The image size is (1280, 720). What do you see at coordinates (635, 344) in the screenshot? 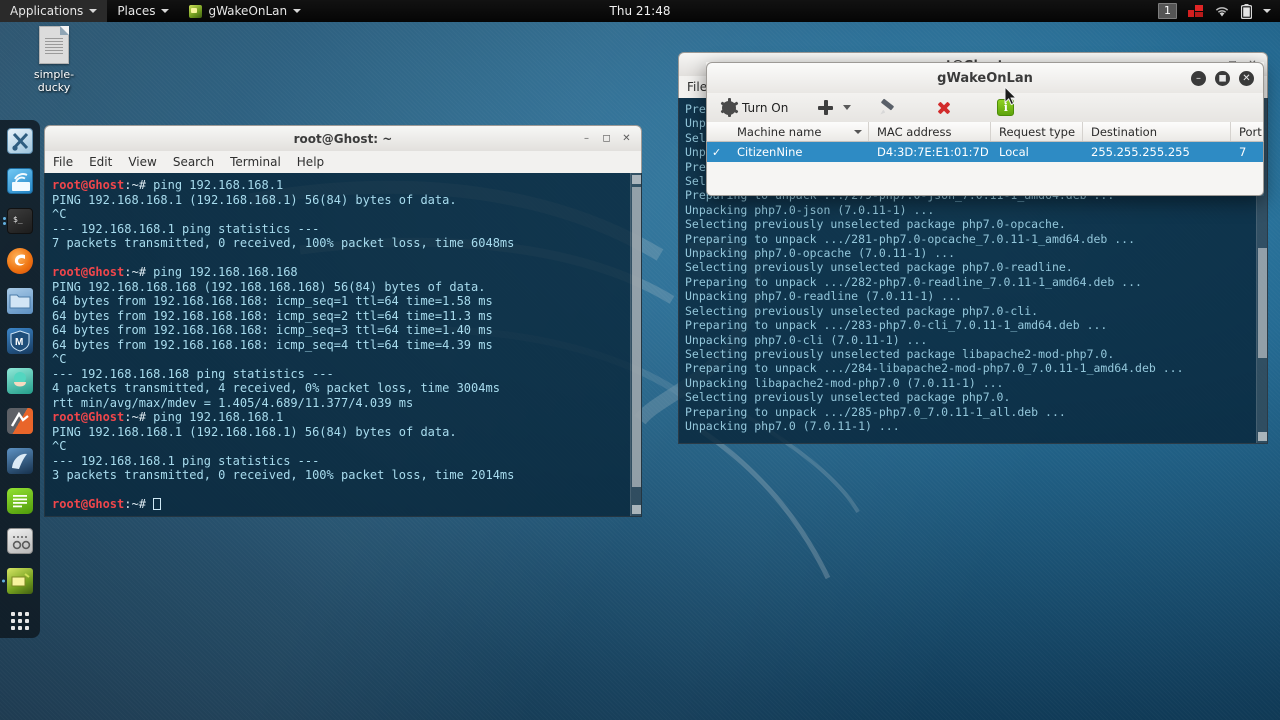
I see `terminal-scrollbar` at bounding box center [635, 344].